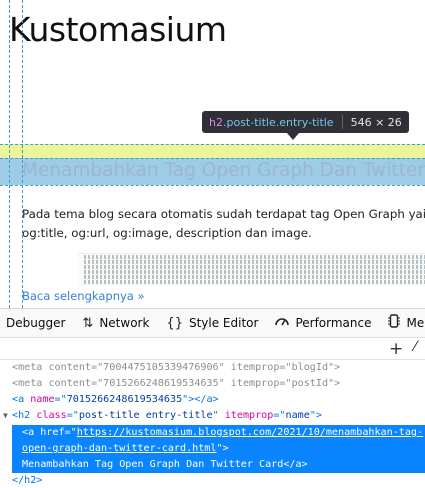 The width and height of the screenshot is (425, 488). I want to click on attr-value: postId, so click(310, 383).